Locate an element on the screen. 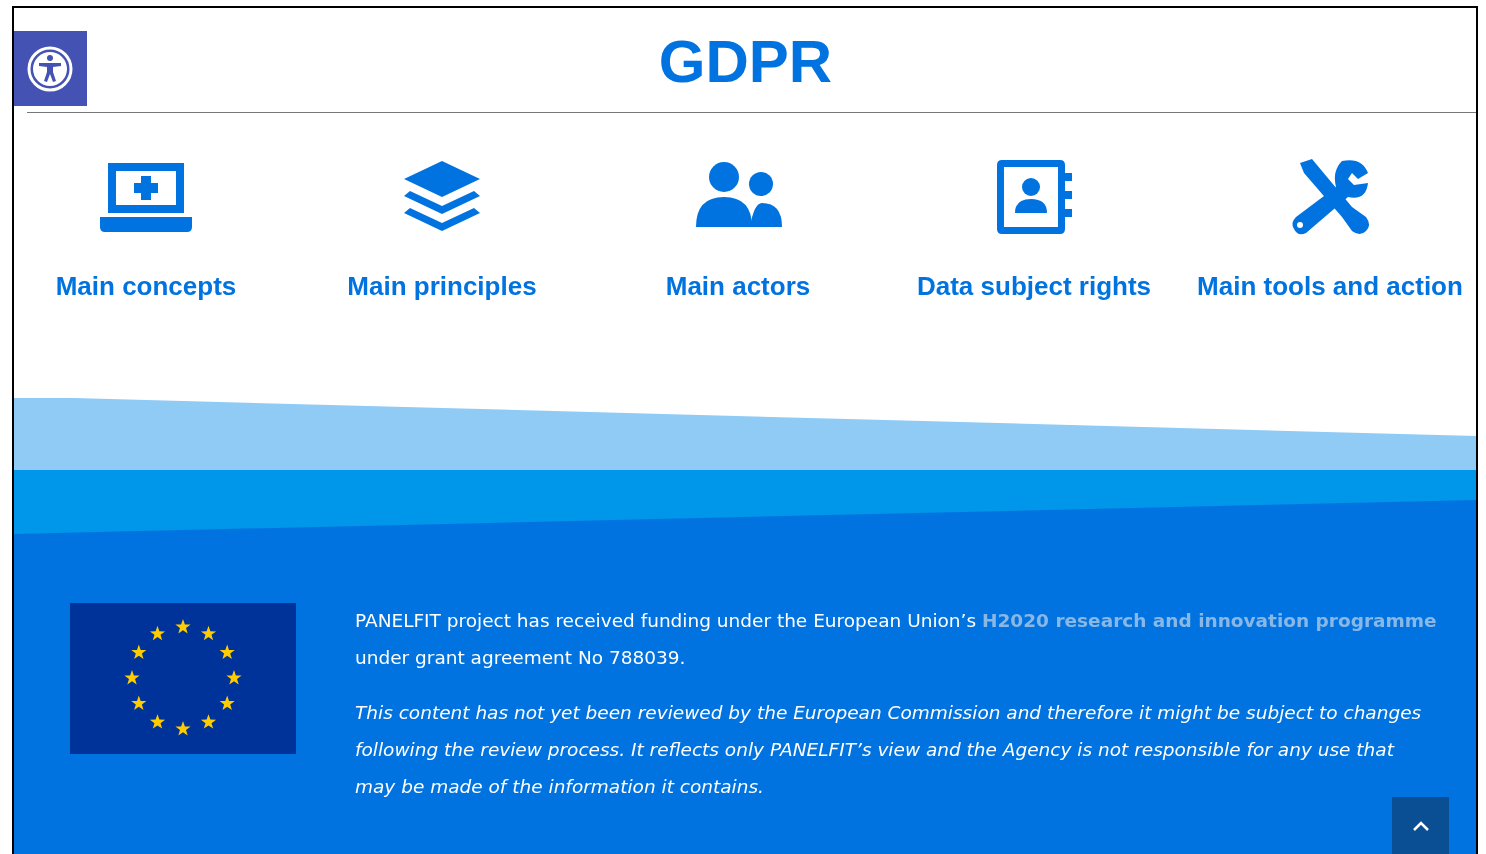  nav-link: Main actors is located at coordinates (738, 229).